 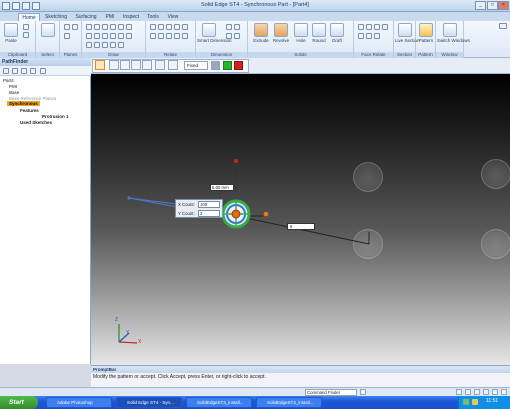 I want to click on horizontal-vertical-icon, so click(x=161, y=27).